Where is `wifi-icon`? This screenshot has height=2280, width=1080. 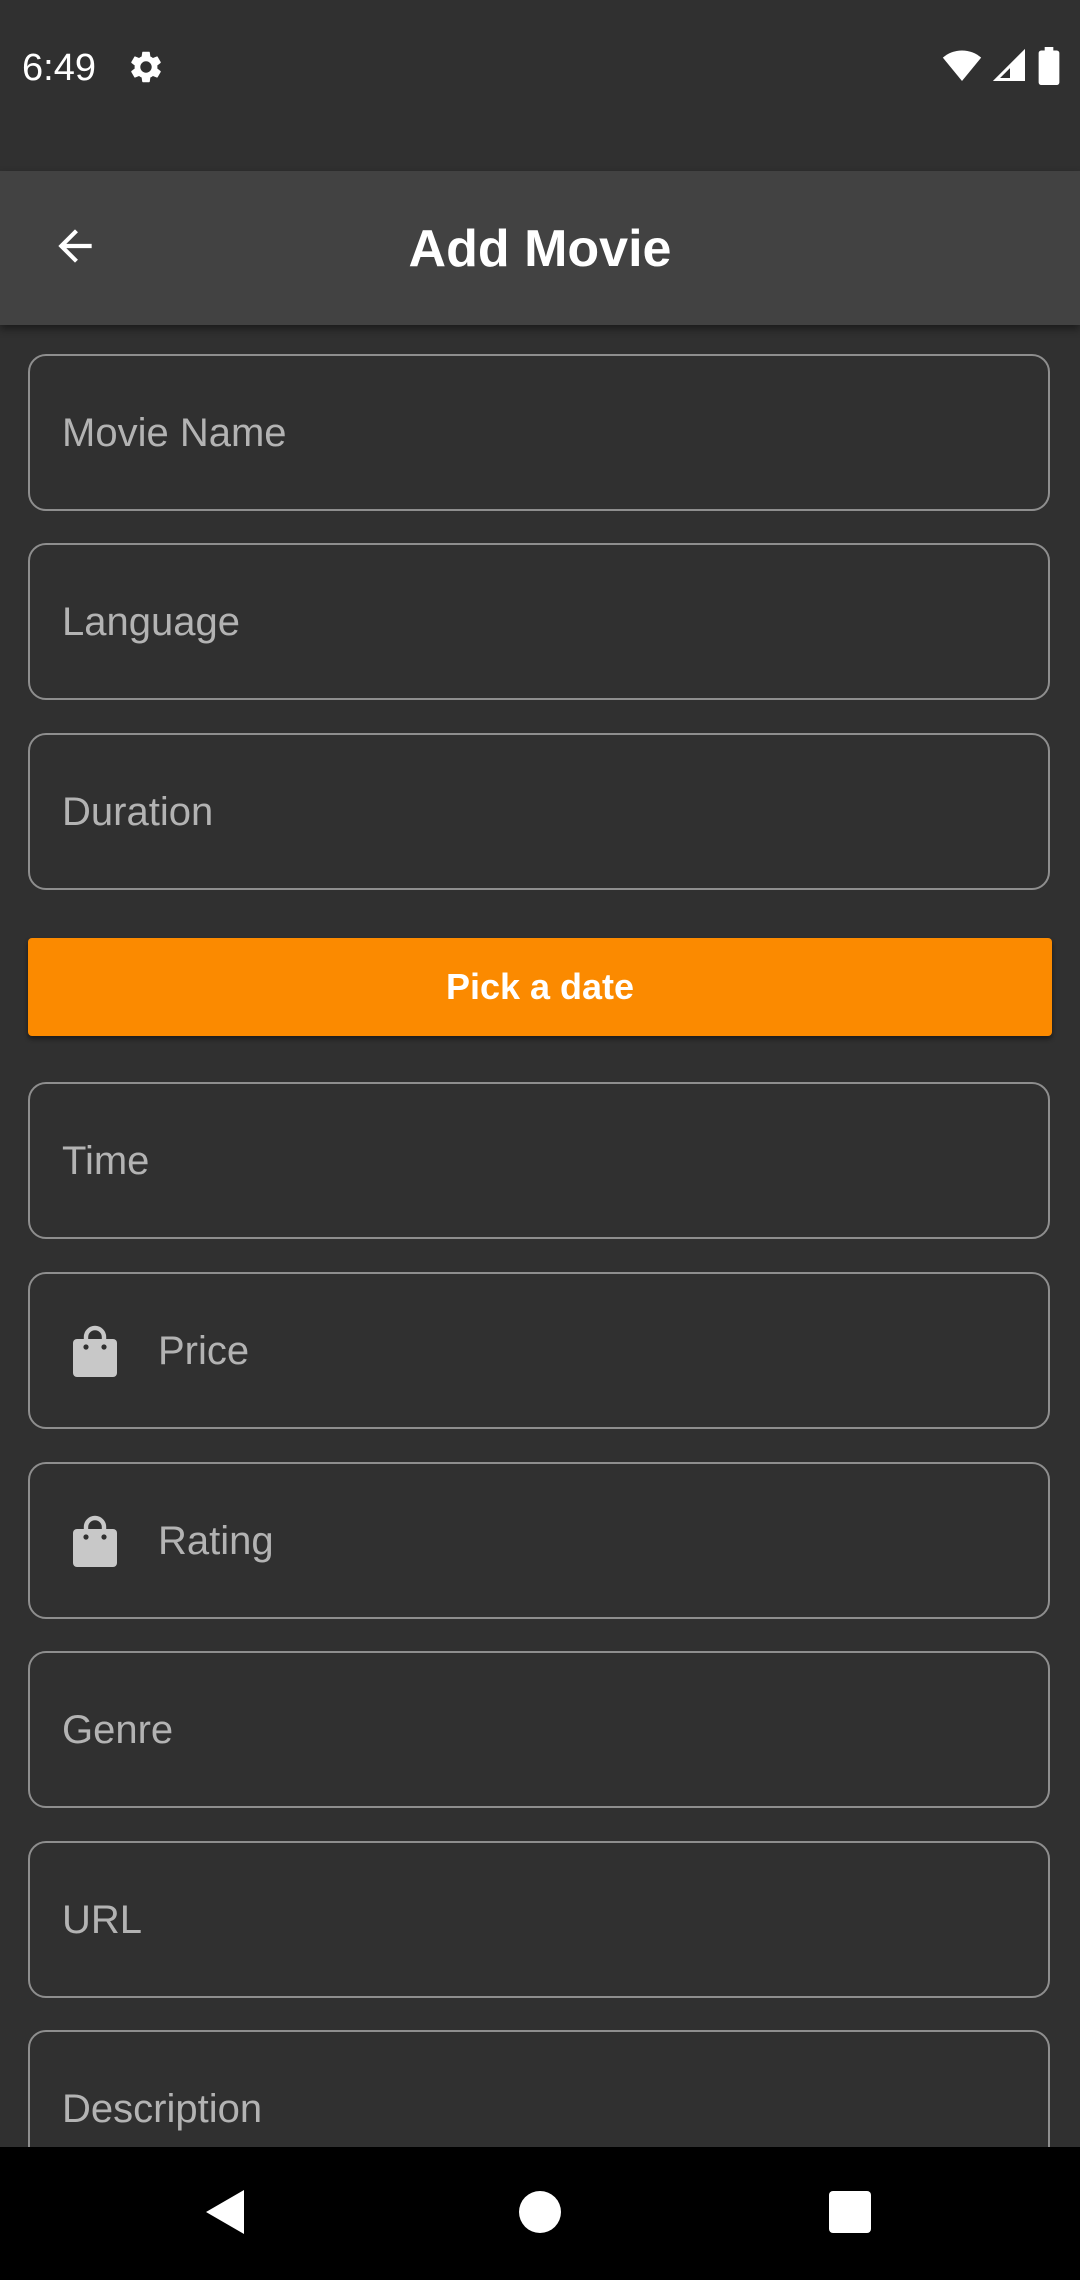 wifi-icon is located at coordinates (962, 68).